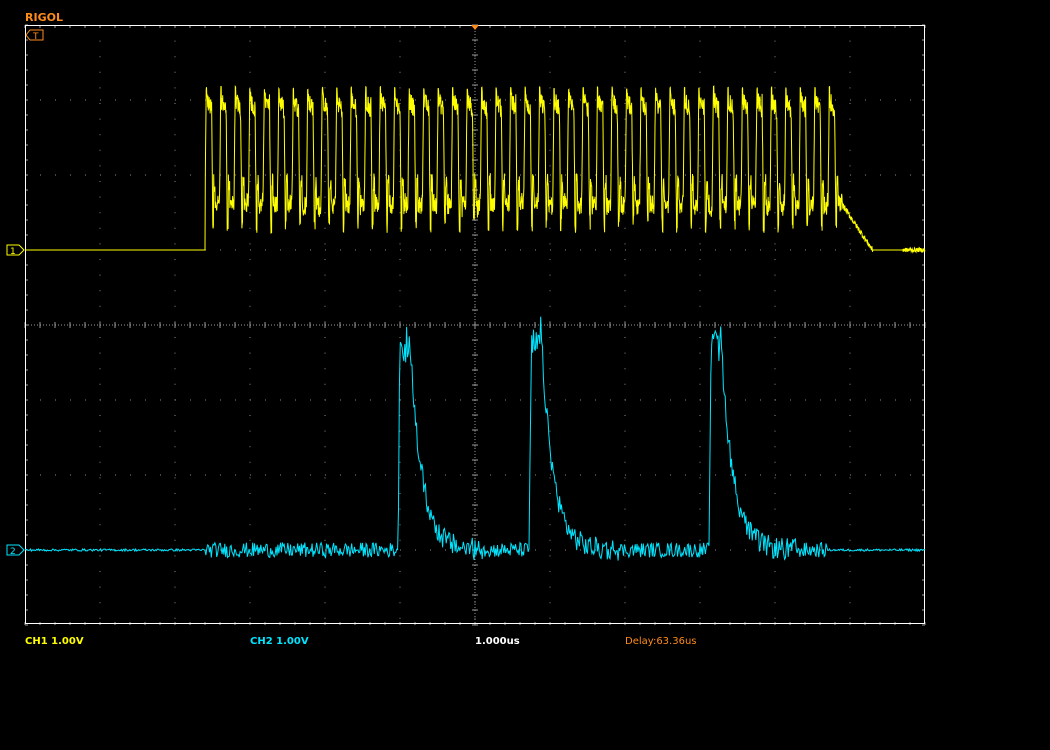 The image size is (1050, 750). I want to click on timebase-label: 1.000us, so click(497, 641).